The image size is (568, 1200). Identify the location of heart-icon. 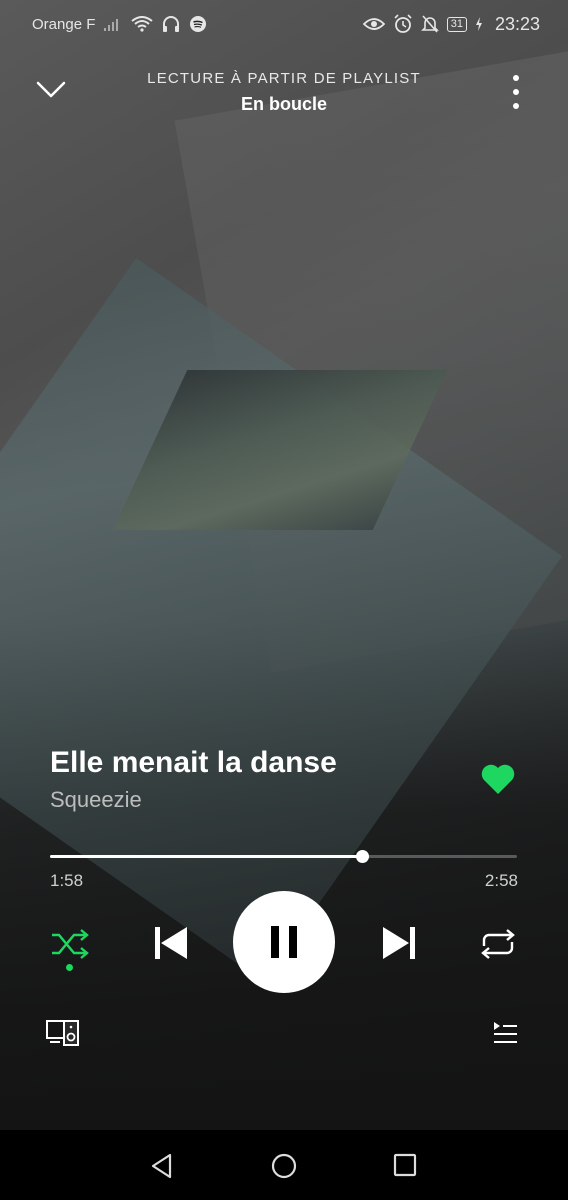
(498, 779).